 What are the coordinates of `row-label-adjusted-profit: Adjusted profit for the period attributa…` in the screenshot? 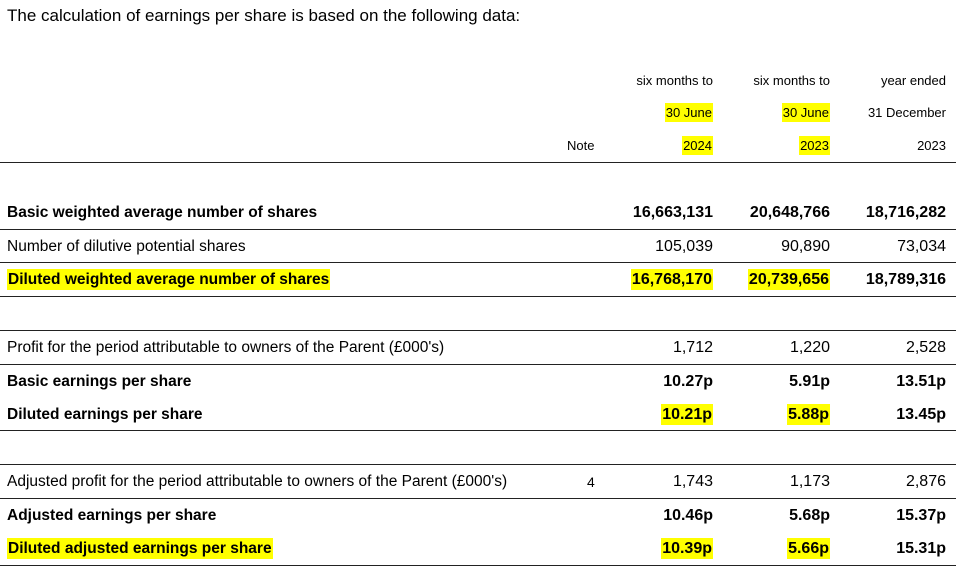 It's located at (257, 481).